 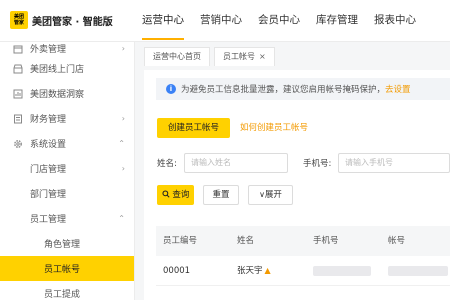 I want to click on column-name: 姓名, so click(x=246, y=241).